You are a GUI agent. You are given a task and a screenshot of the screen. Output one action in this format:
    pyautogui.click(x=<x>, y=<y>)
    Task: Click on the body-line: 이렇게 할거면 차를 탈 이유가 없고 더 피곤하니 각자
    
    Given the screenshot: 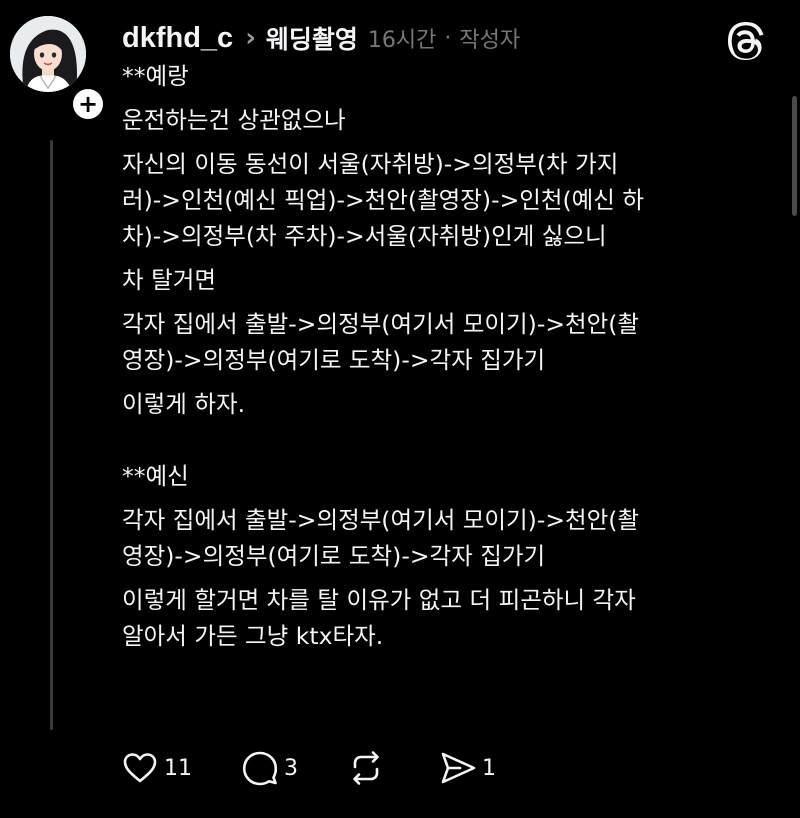 What is the action you would take?
    pyautogui.click(x=379, y=600)
    